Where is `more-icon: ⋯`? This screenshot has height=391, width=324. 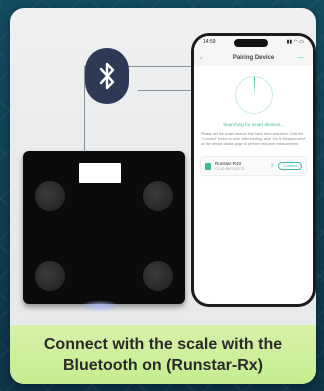
more-icon: ⋯ is located at coordinates (302, 58).